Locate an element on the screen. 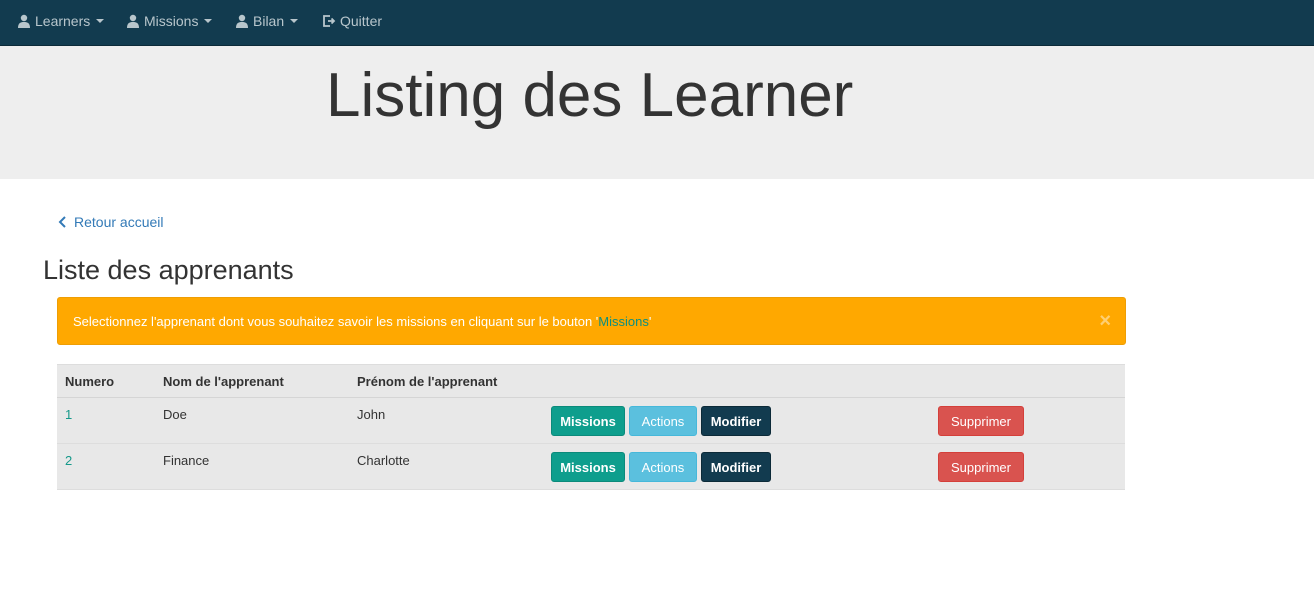 Image resolution: width=1314 pixels, height=597 pixels. row-numero-link: 1 is located at coordinates (68, 414).